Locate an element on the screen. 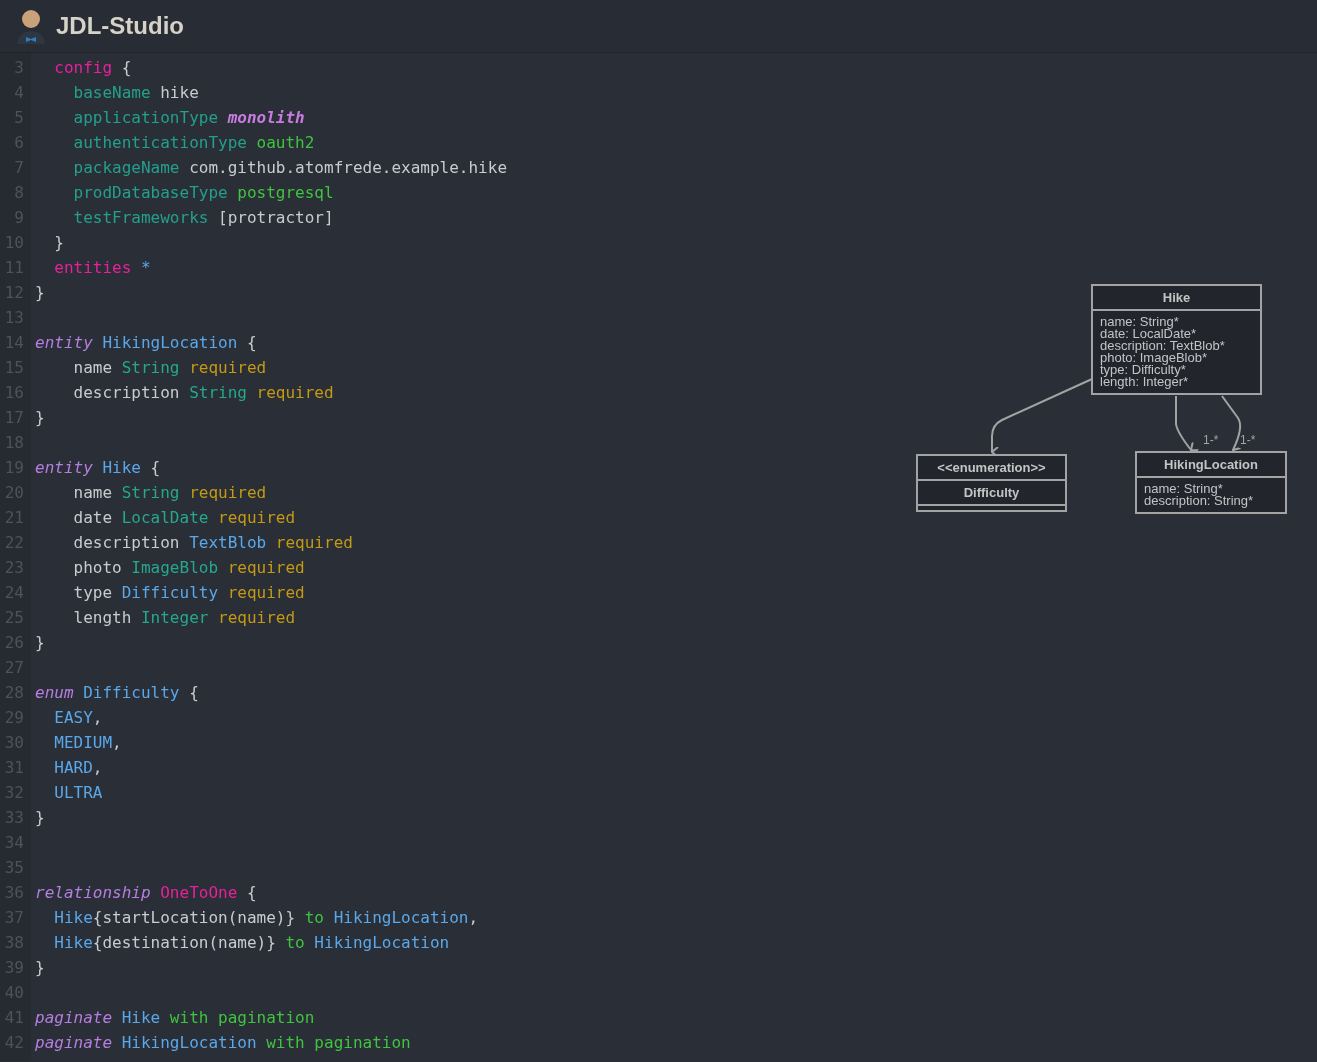  app-title: JDL-Studio is located at coordinates (120, 26).